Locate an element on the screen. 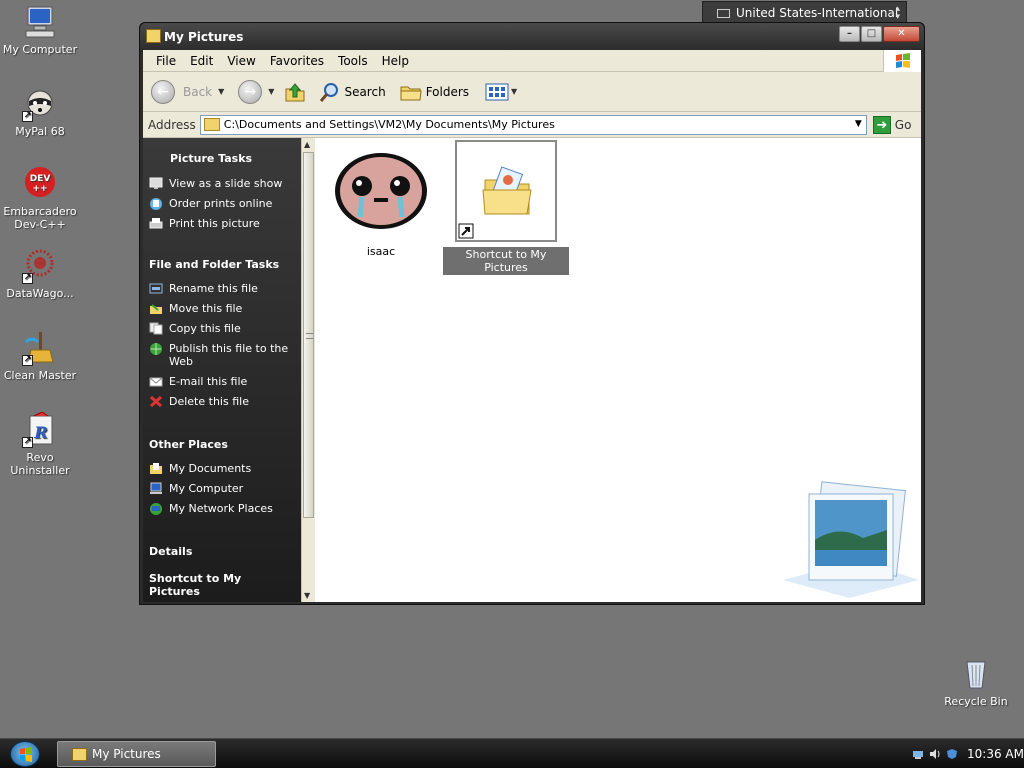  up-folder-button is located at coordinates (295, 92).